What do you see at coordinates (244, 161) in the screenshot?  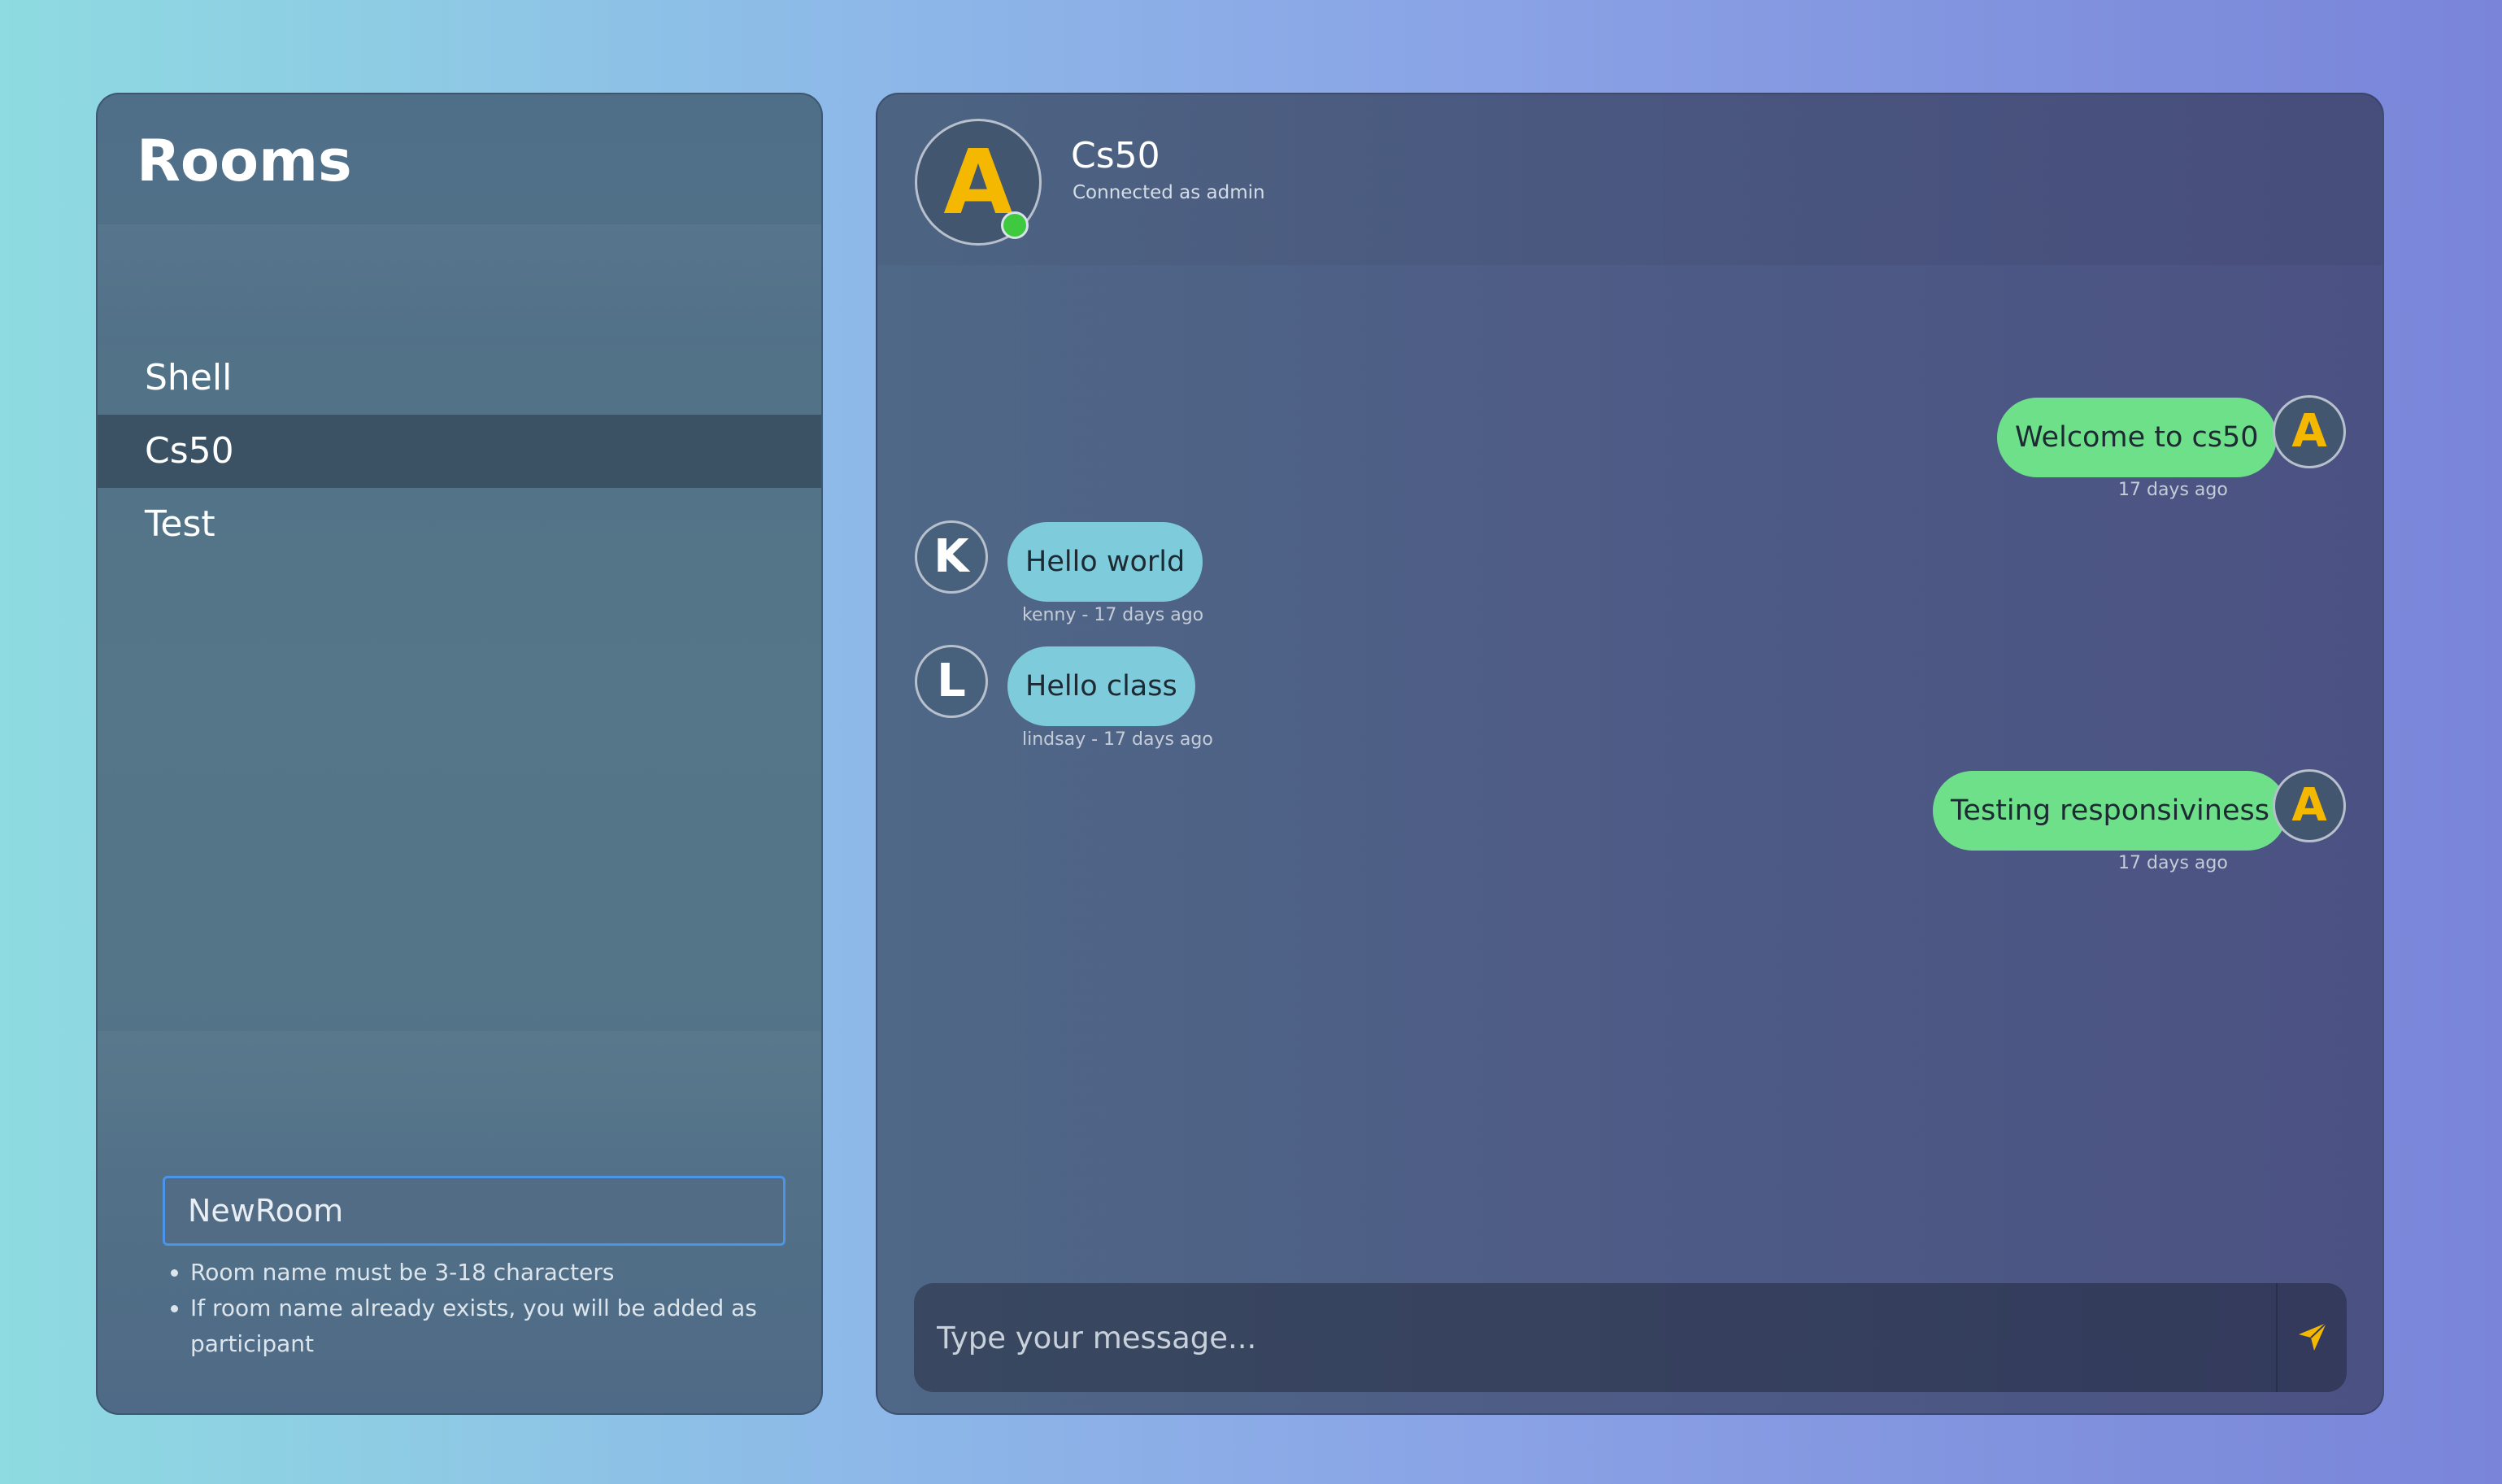 I see `rooms-title: Rooms` at bounding box center [244, 161].